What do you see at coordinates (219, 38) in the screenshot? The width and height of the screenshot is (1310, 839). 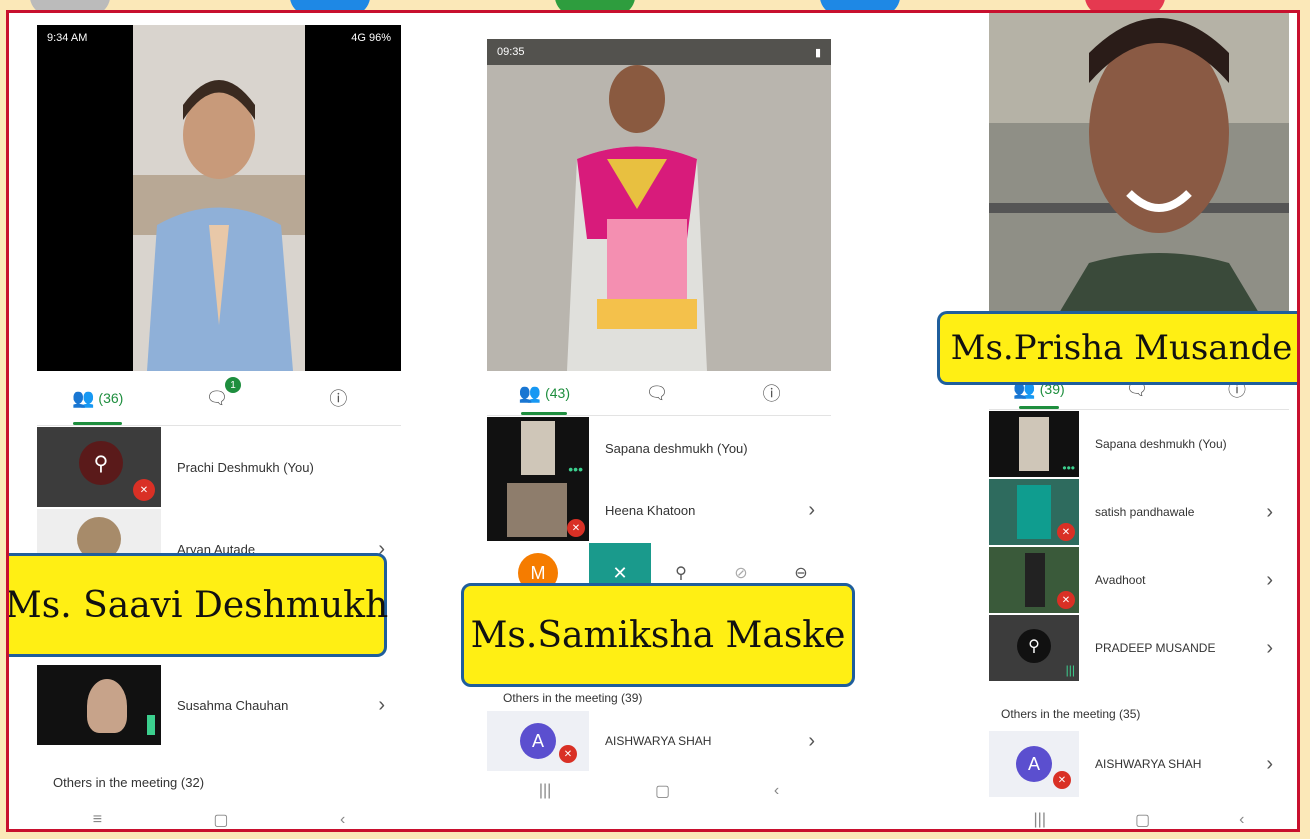 I see `left-status-bar: 9:34 AM 4G 96%` at bounding box center [219, 38].